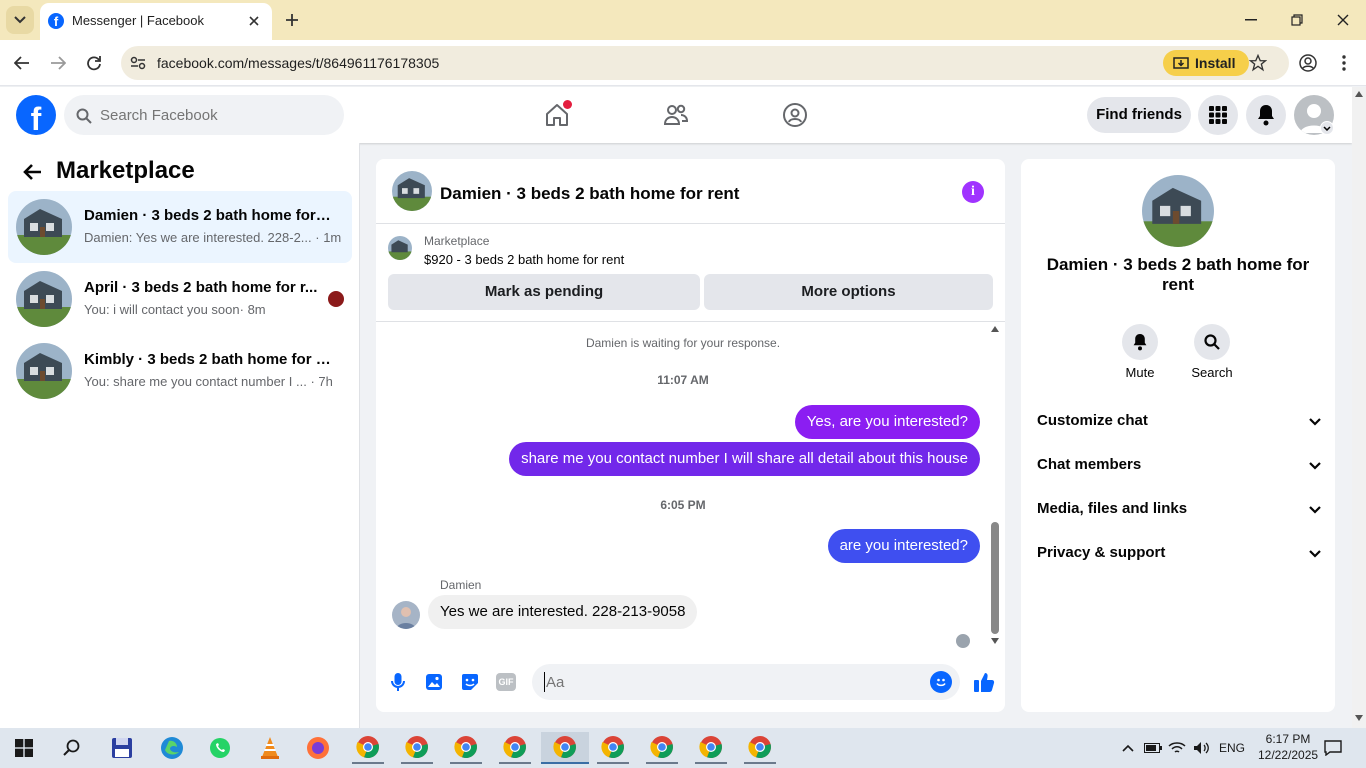 The height and width of the screenshot is (768, 1366). Describe the element at coordinates (557, 115) in the screenshot. I see `home-nav-icon` at that location.